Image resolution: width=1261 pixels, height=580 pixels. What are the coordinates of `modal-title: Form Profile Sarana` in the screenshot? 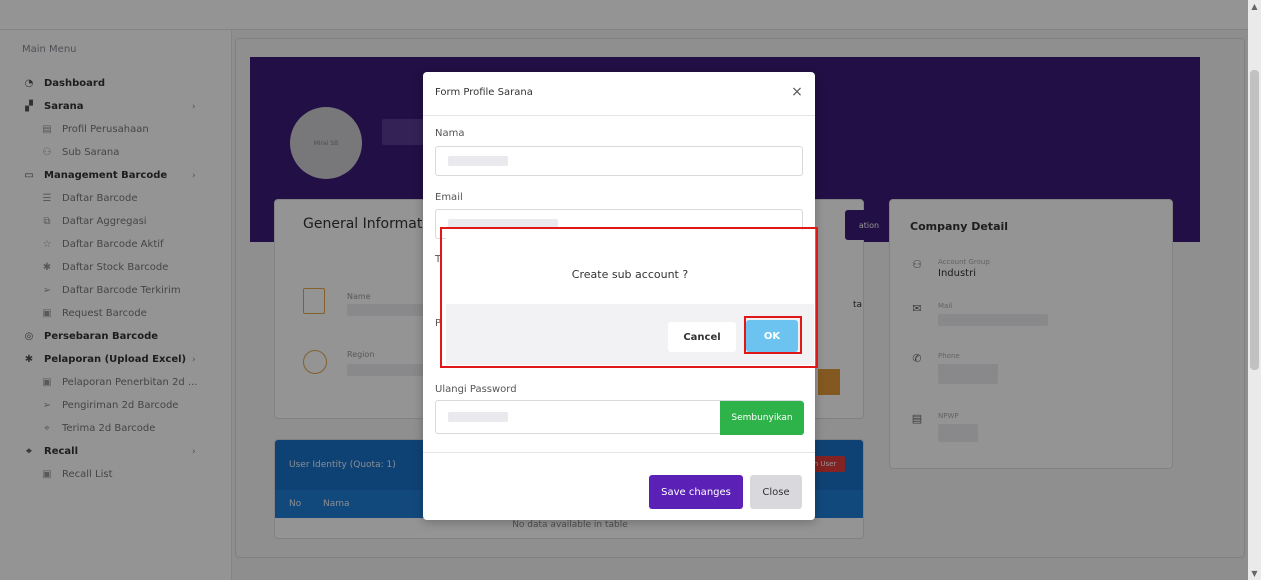 It's located at (484, 92).